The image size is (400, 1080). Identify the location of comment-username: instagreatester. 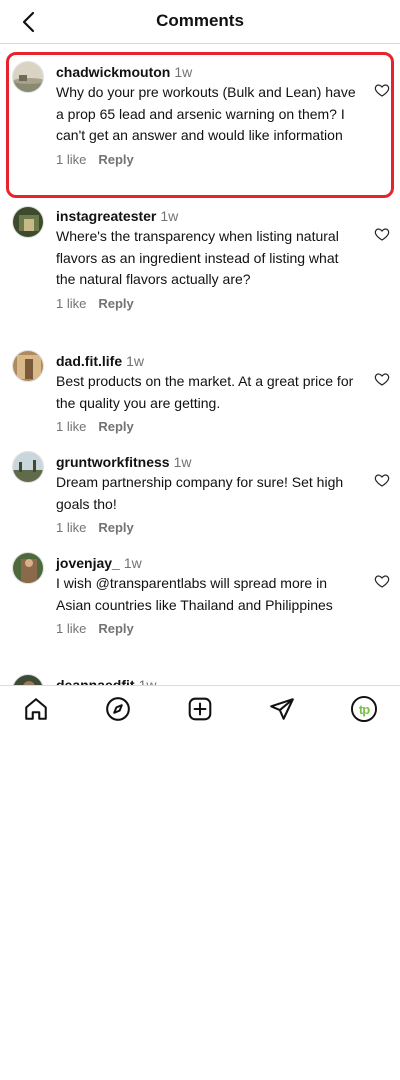
(106, 216).